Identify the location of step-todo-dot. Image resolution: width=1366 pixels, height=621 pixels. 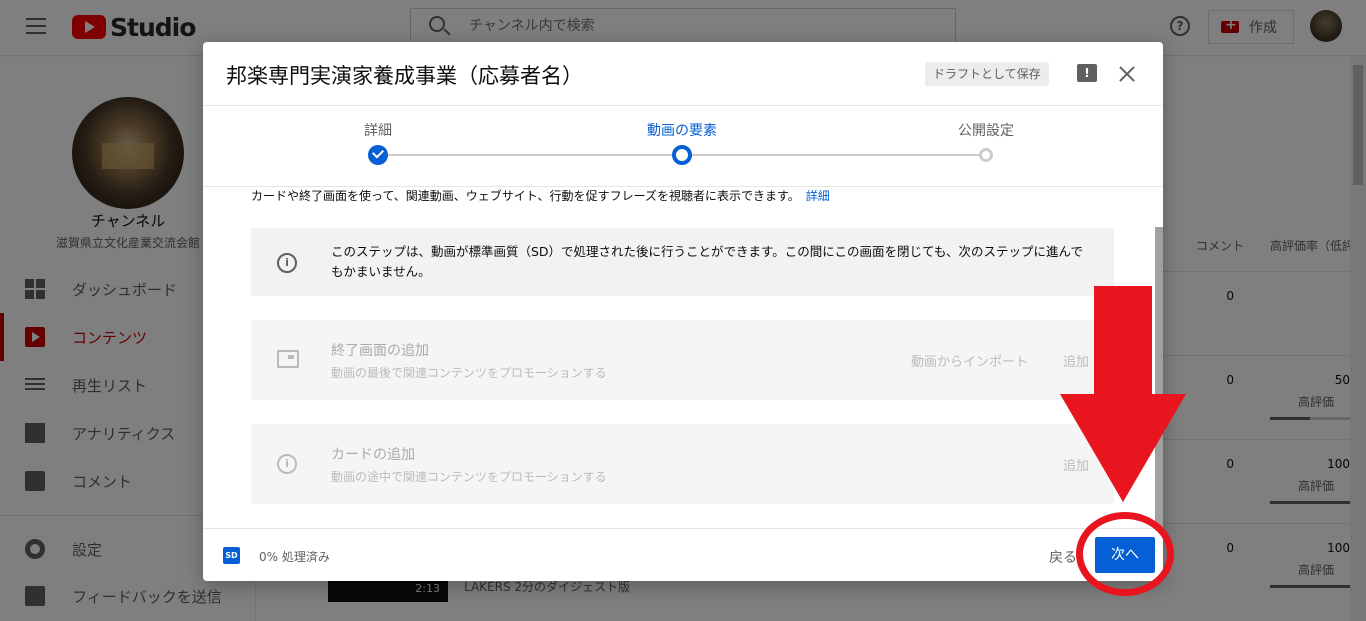
(986, 155).